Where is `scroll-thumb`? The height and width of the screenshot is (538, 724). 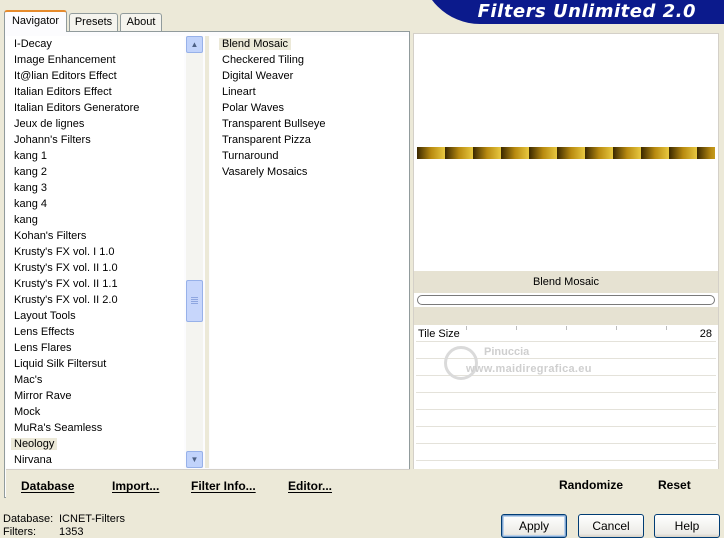
scroll-thumb is located at coordinates (194, 301).